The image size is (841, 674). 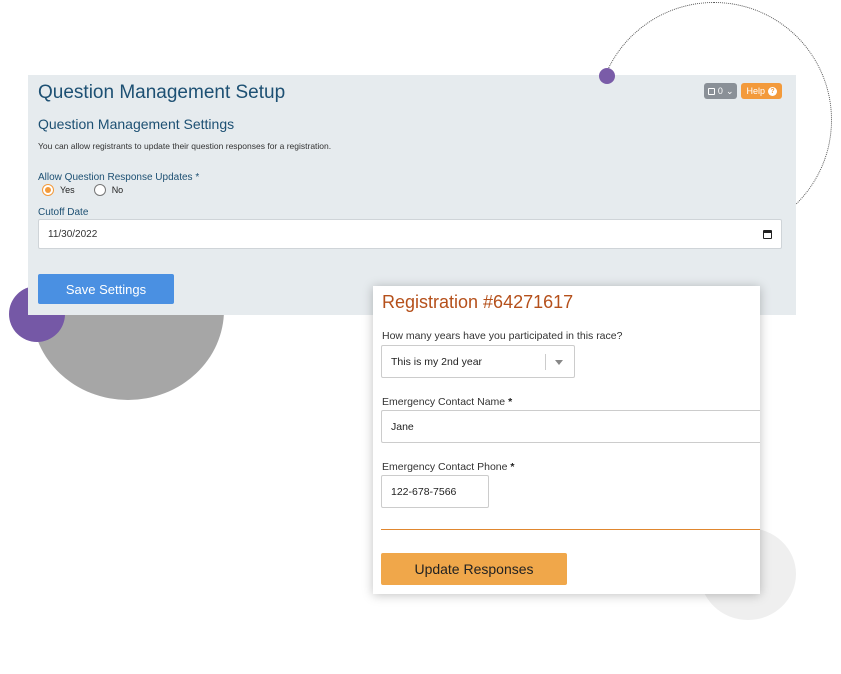 I want to click on contact-name-input: Jane, so click(x=570, y=426).